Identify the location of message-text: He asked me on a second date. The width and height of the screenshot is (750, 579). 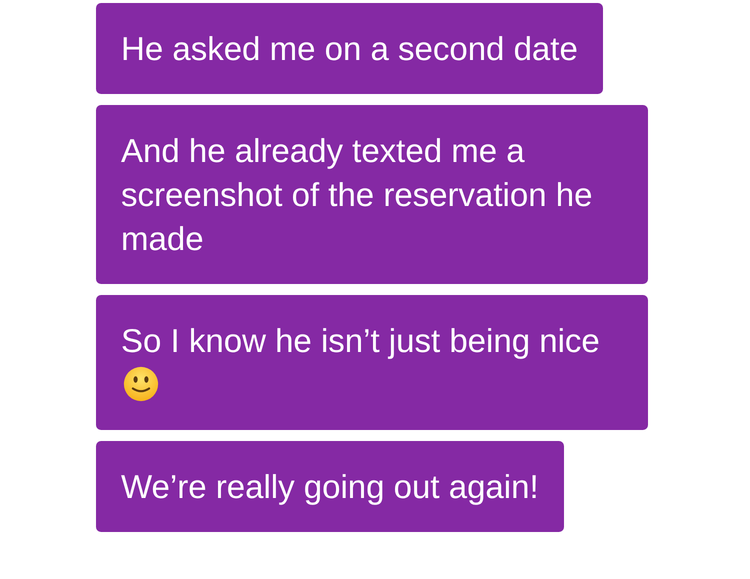
(349, 48).